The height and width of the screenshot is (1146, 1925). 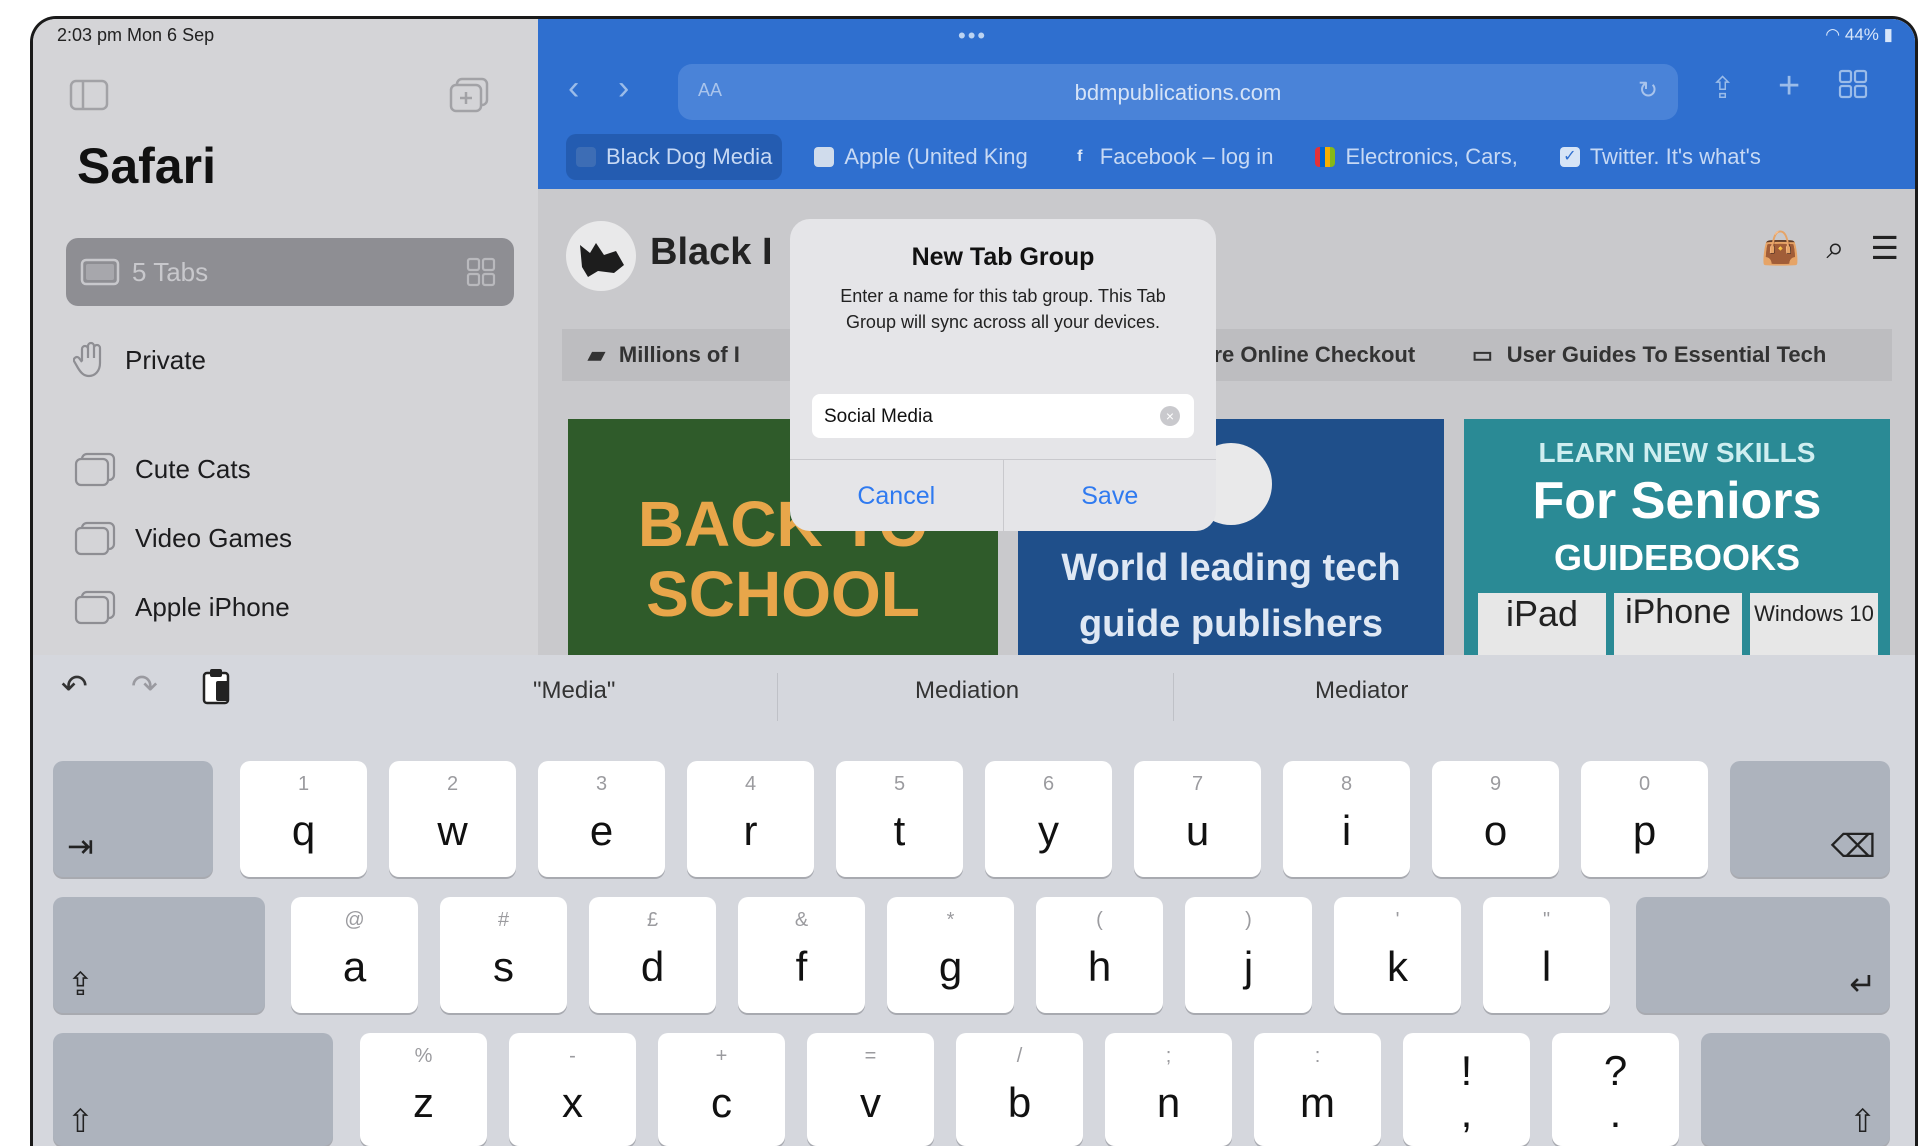 I want to click on sidebar-item-tabs: 5 Tabs, so click(x=290, y=272).